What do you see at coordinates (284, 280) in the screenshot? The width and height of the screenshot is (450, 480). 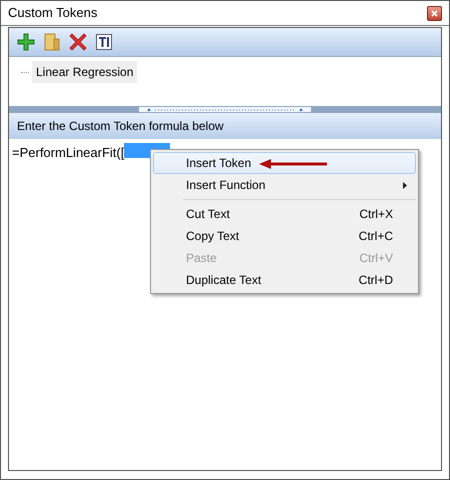 I see `menu-item: Duplicate Text Ctrl+D` at bounding box center [284, 280].